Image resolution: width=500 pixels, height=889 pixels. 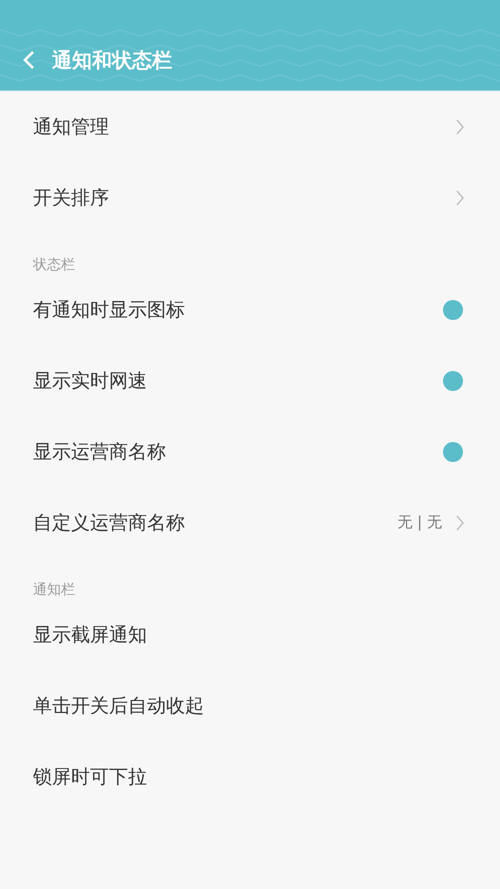 What do you see at coordinates (90, 777) in the screenshot?
I see `row-label: 锁屏时可下拉` at bounding box center [90, 777].